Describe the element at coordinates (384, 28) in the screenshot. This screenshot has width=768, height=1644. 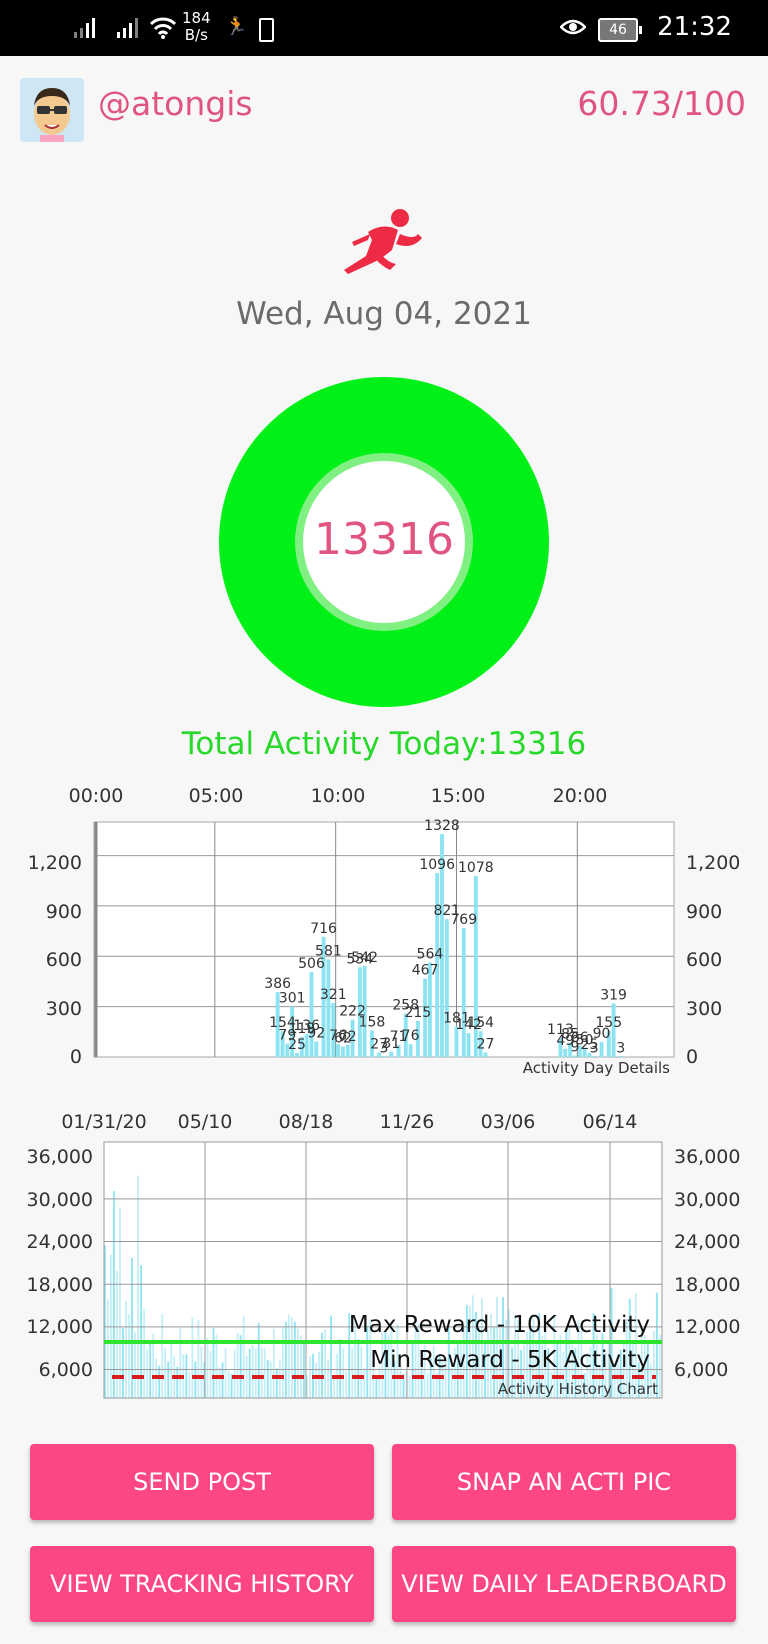
I see `status-bar: 184 B/s 🏃 46 21:32` at that location.